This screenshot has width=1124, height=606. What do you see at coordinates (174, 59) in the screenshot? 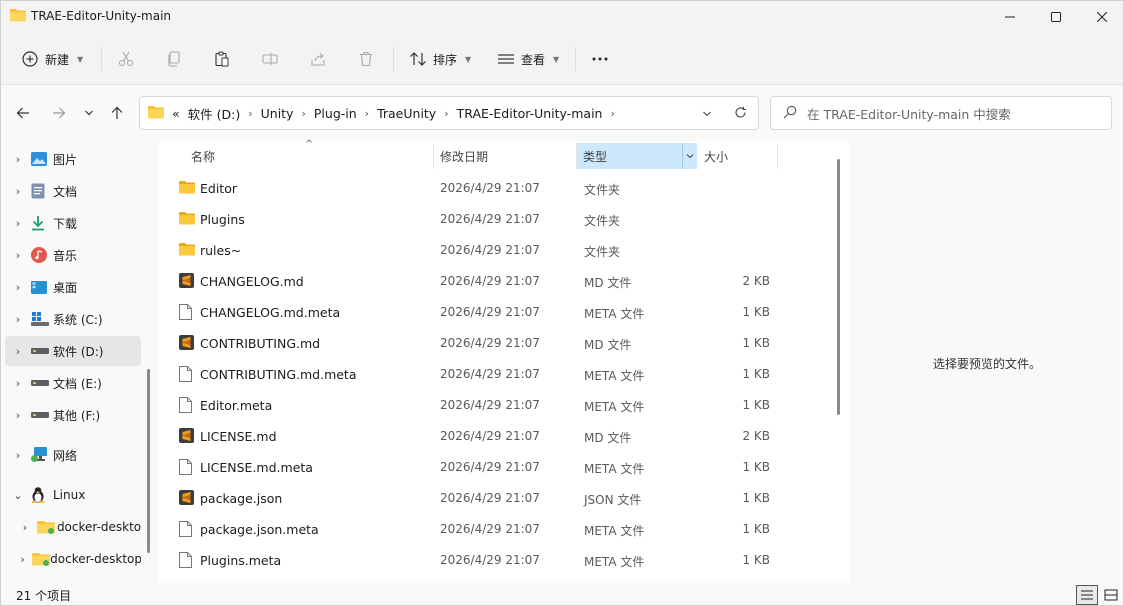
I see `copy-button` at bounding box center [174, 59].